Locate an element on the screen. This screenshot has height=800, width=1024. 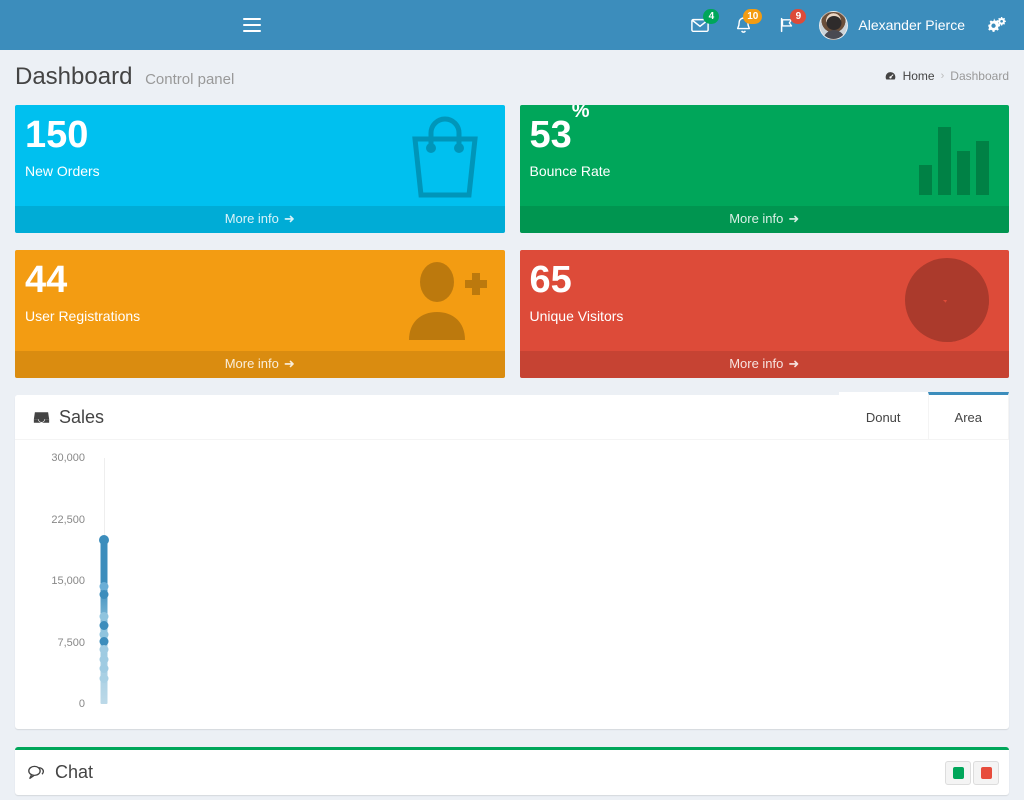
tab-area: Area is located at coordinates (968, 415).